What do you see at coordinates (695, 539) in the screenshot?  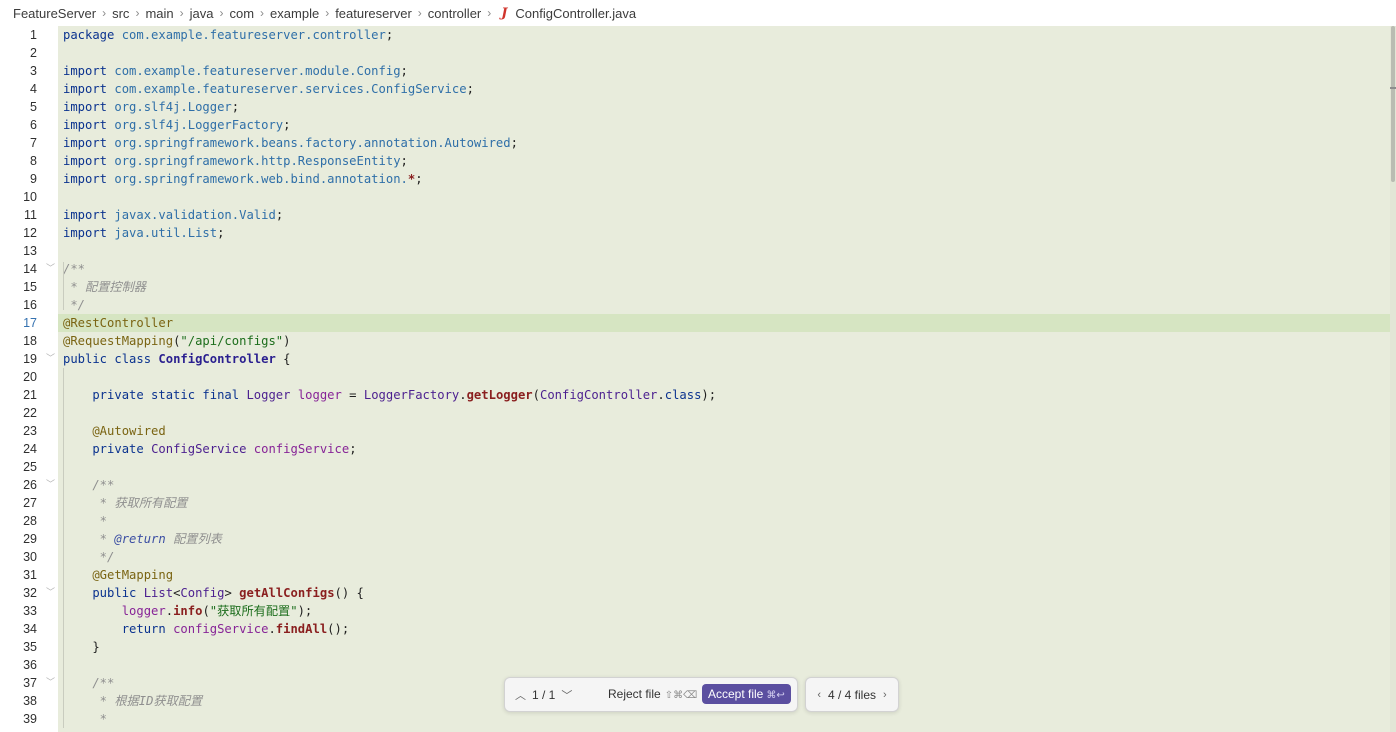 I see `code-line: 29 * @return 配置列表` at bounding box center [695, 539].